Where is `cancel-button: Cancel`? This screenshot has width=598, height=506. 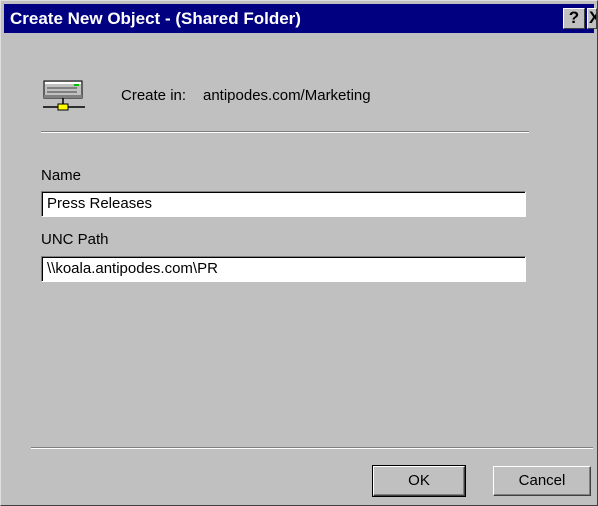 cancel-button: Cancel is located at coordinates (542, 481).